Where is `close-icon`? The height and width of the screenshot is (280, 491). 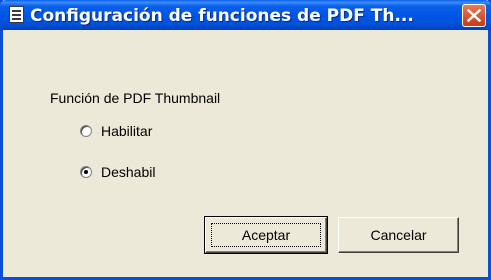
close-icon is located at coordinates (474, 15).